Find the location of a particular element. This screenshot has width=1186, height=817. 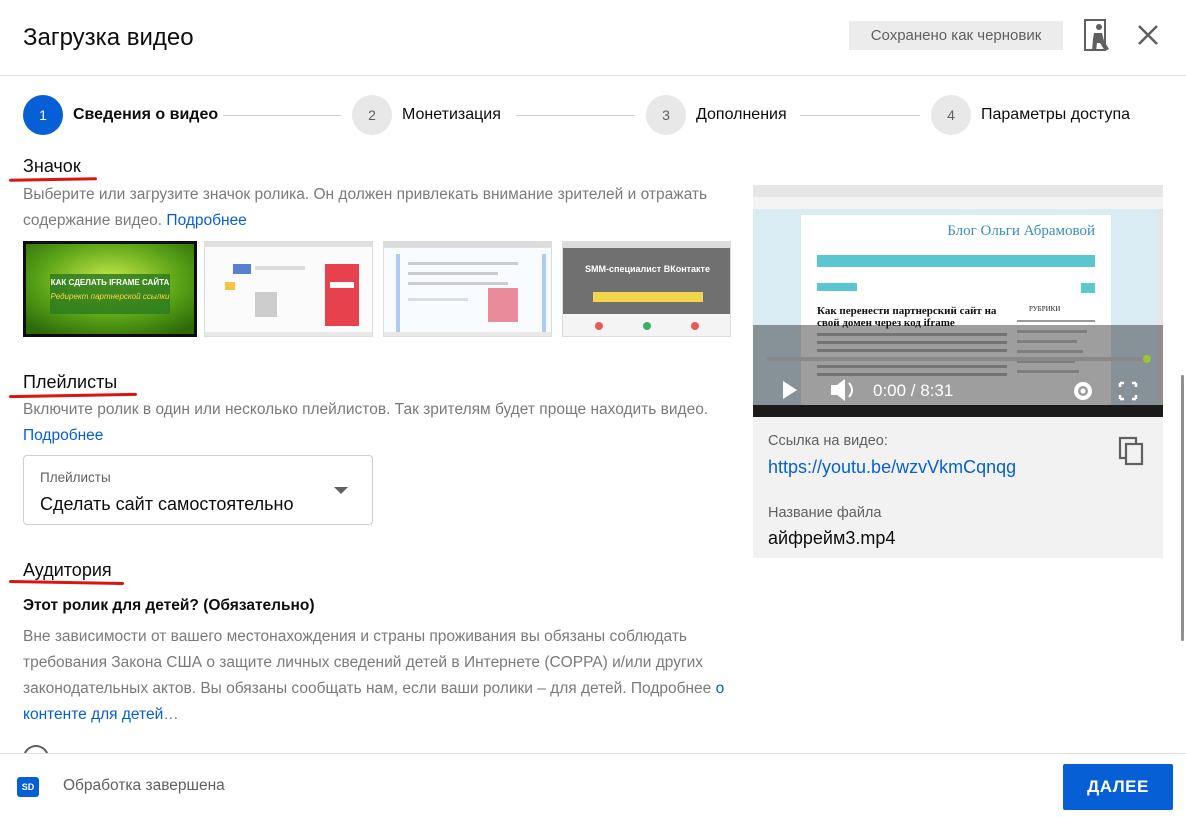

file-name: айфрейм3.mp4 is located at coordinates (832, 538).